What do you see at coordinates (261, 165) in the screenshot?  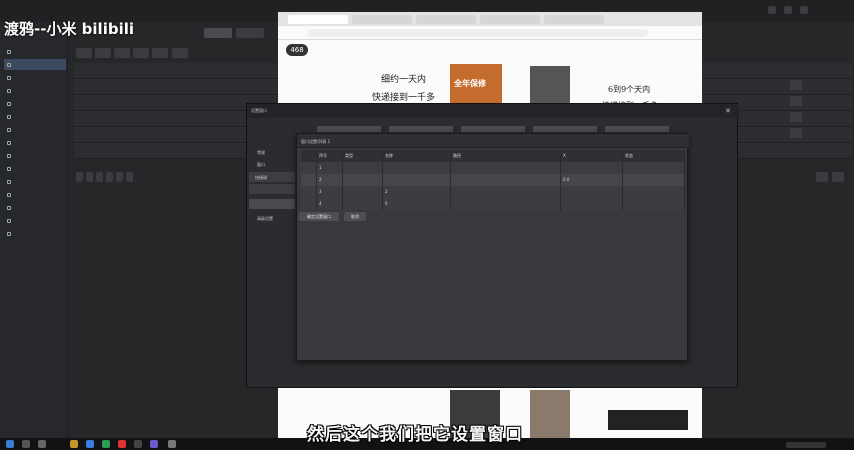 I see `dialog-nav-item: 窗口` at bounding box center [261, 165].